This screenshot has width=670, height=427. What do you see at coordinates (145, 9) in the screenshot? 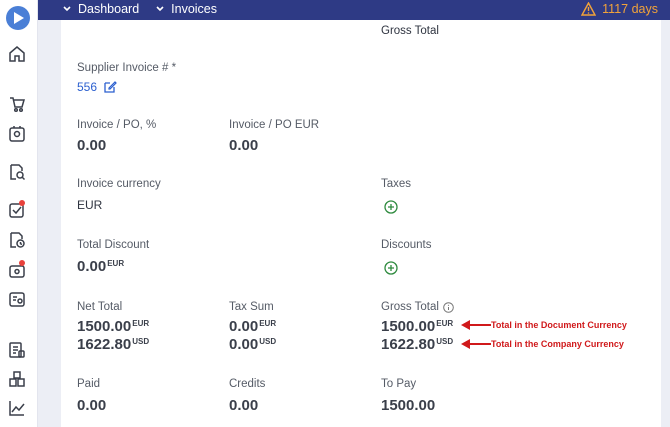
I see `breadcrumb: Dashboard Invoices` at bounding box center [145, 9].